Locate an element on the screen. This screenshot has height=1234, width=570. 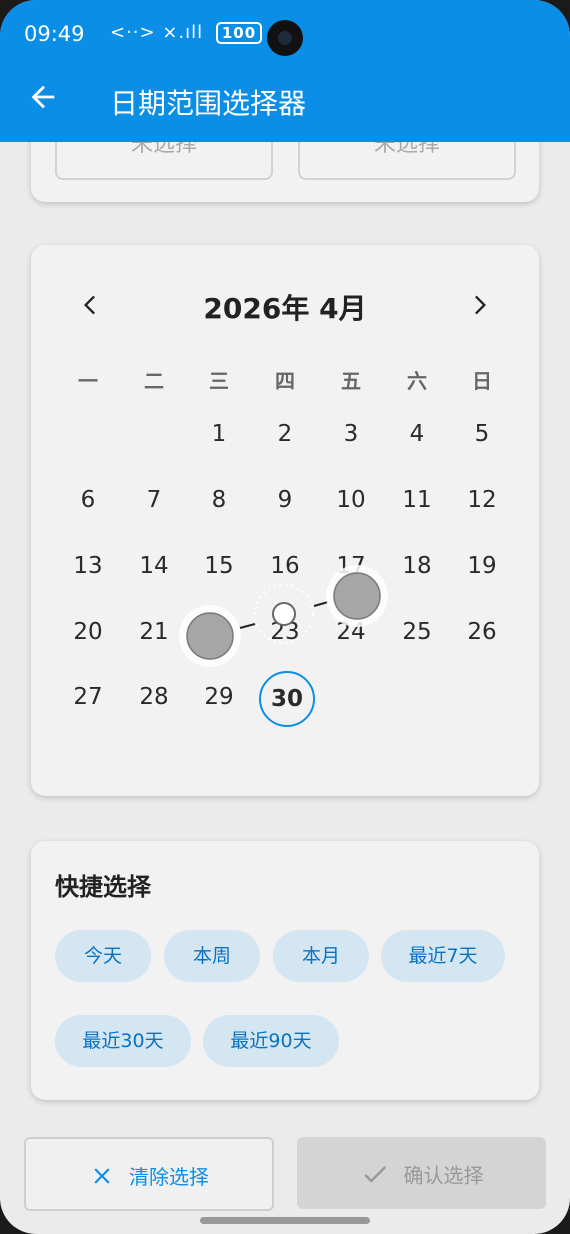
day-cell: 5 is located at coordinates (482, 434).